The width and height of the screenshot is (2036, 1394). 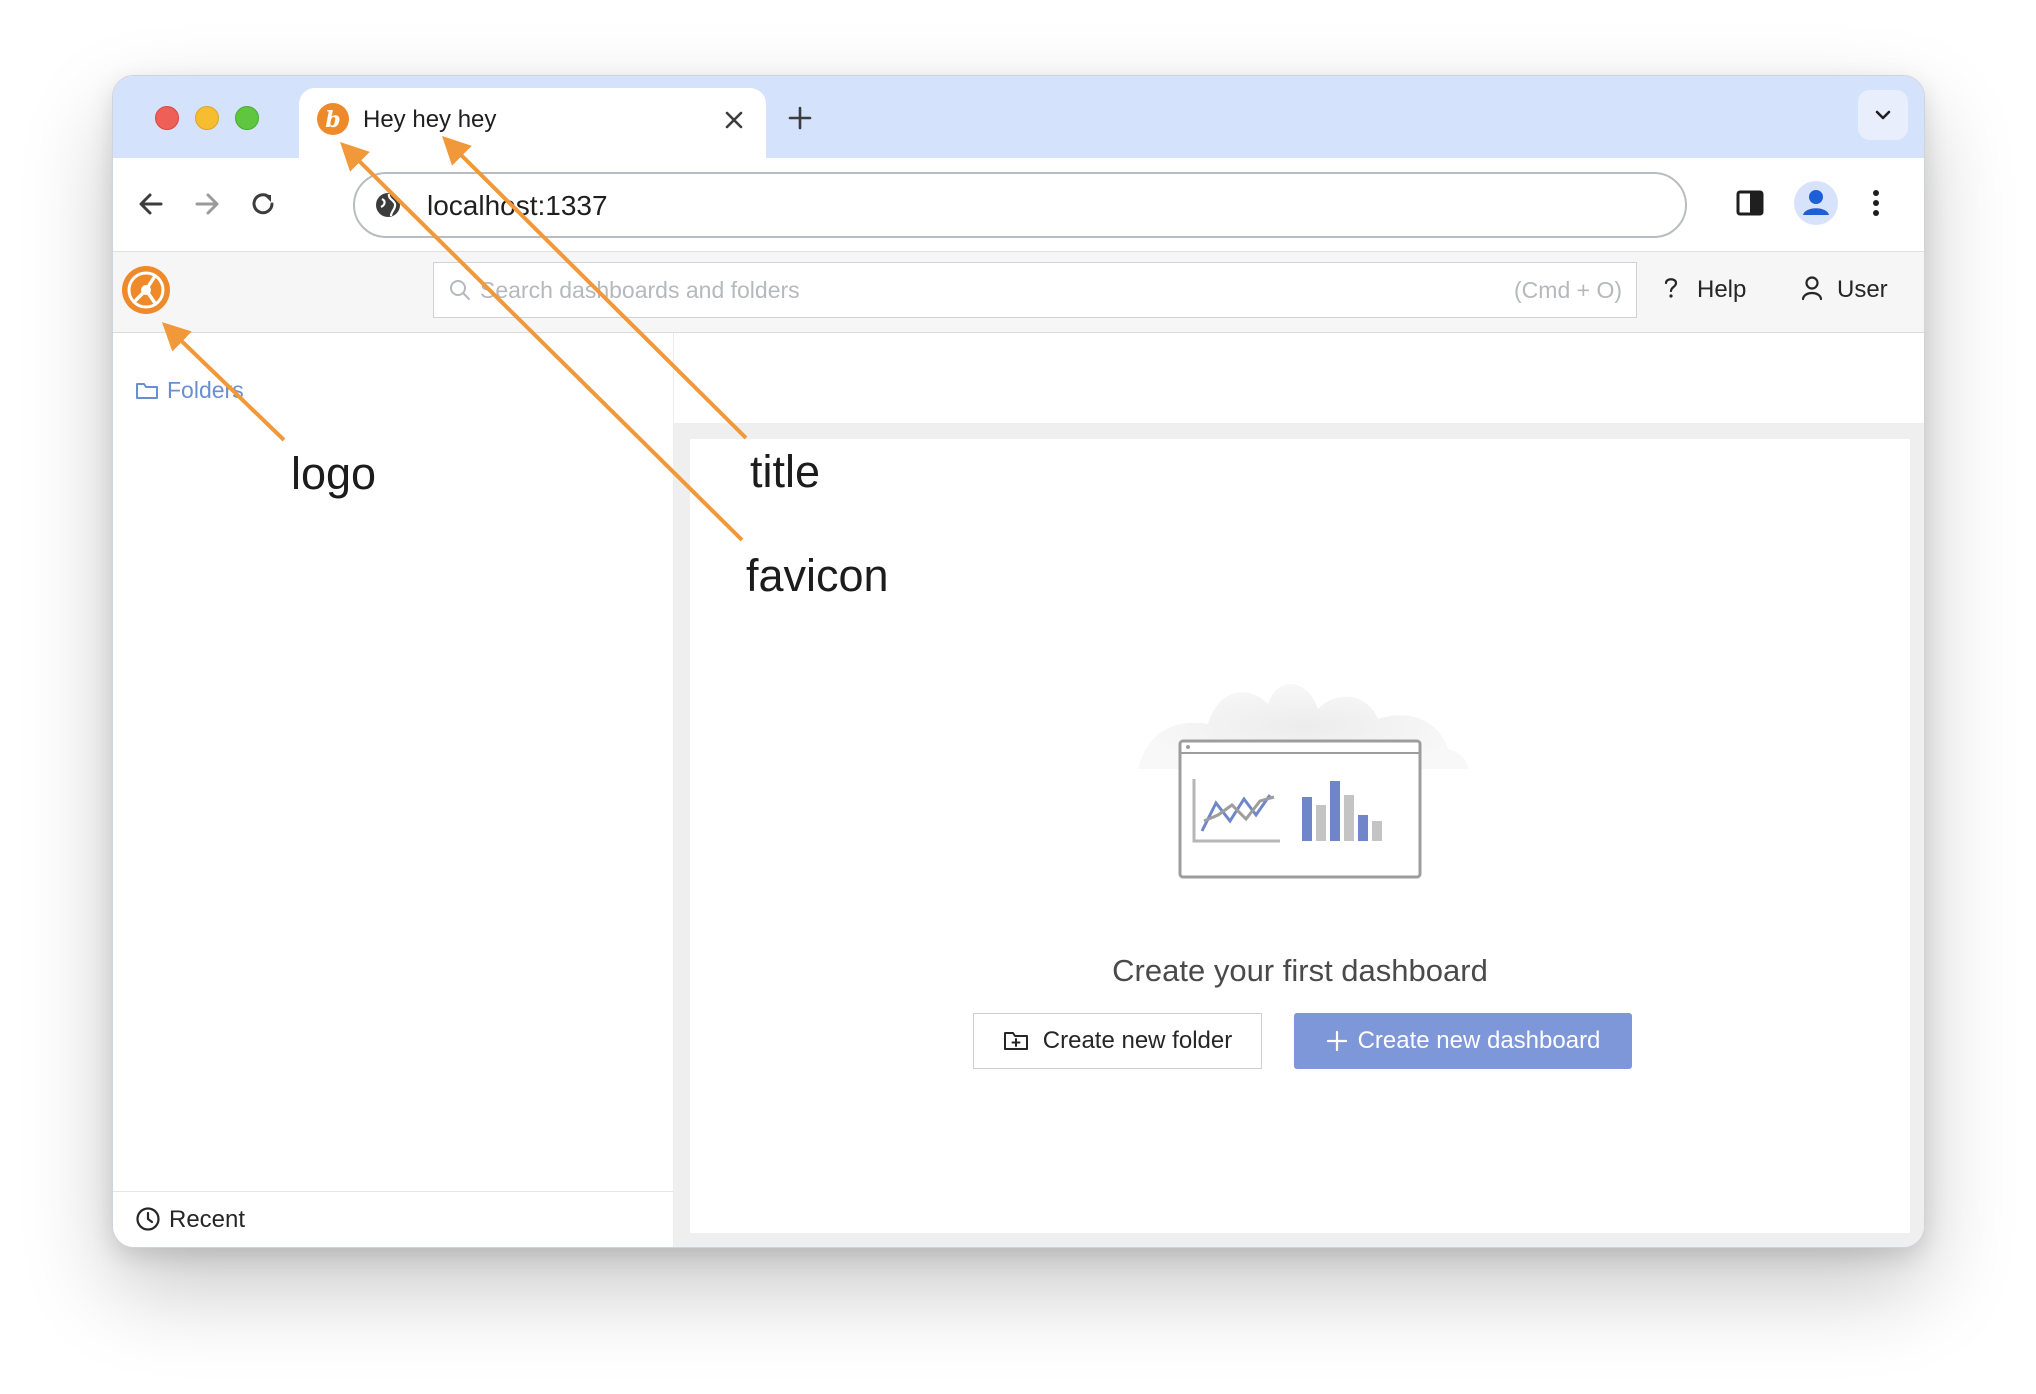 I want to click on profile-avatar-icon, so click(x=1816, y=203).